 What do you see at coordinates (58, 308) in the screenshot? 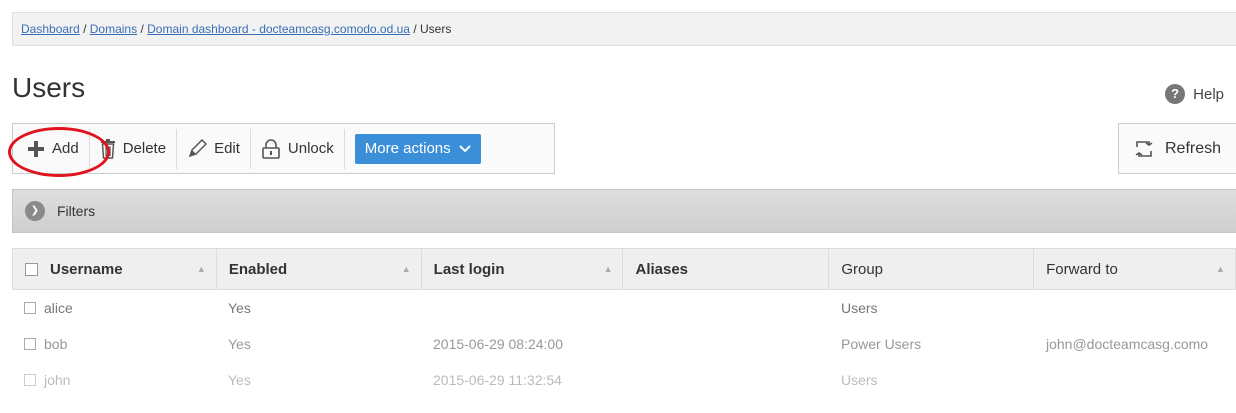
I see `username-value: alice` at bounding box center [58, 308].